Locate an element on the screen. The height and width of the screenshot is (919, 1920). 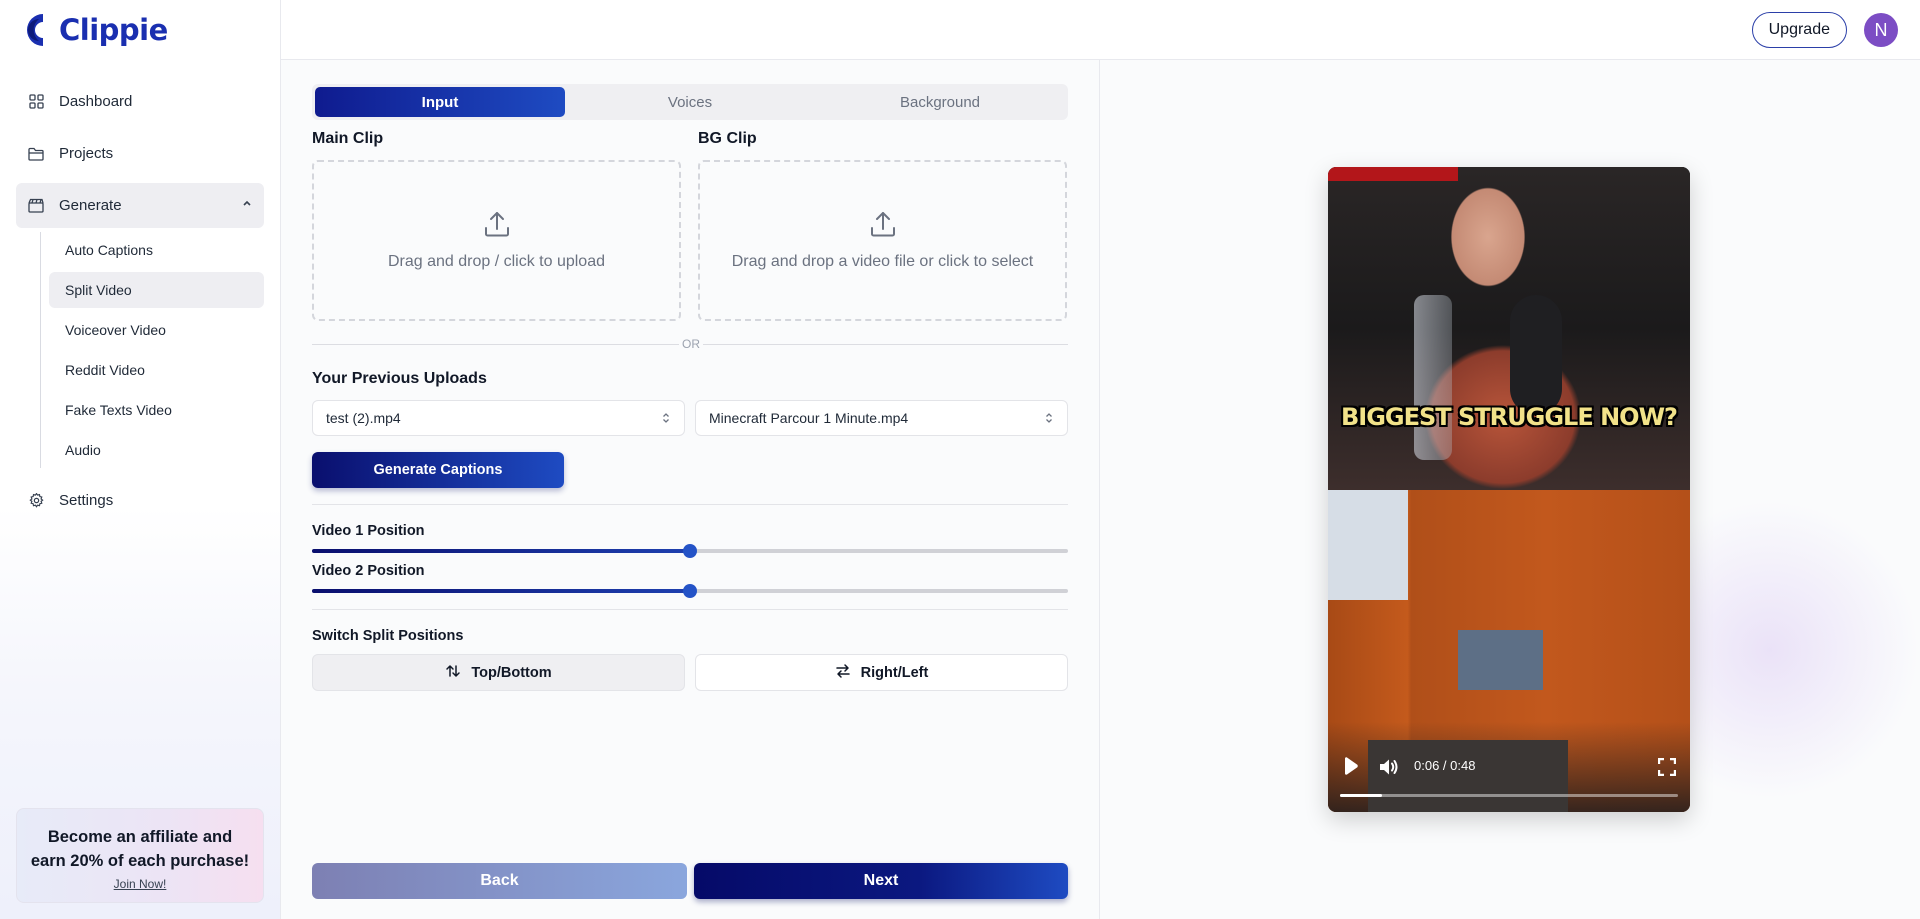
video-progress-bar is located at coordinates (1509, 795).